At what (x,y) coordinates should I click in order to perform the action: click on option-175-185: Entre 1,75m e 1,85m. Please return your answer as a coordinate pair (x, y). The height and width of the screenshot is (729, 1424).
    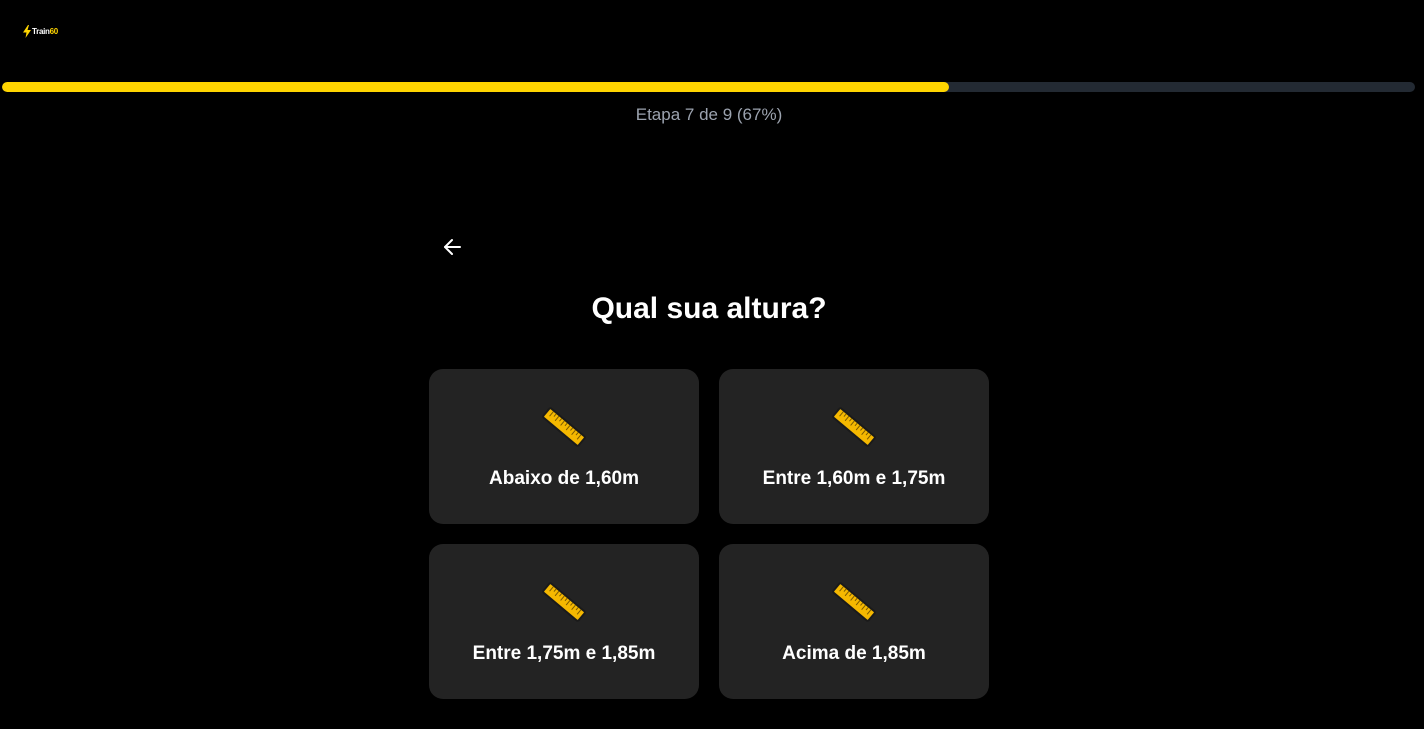
    Looking at the image, I should click on (564, 621).